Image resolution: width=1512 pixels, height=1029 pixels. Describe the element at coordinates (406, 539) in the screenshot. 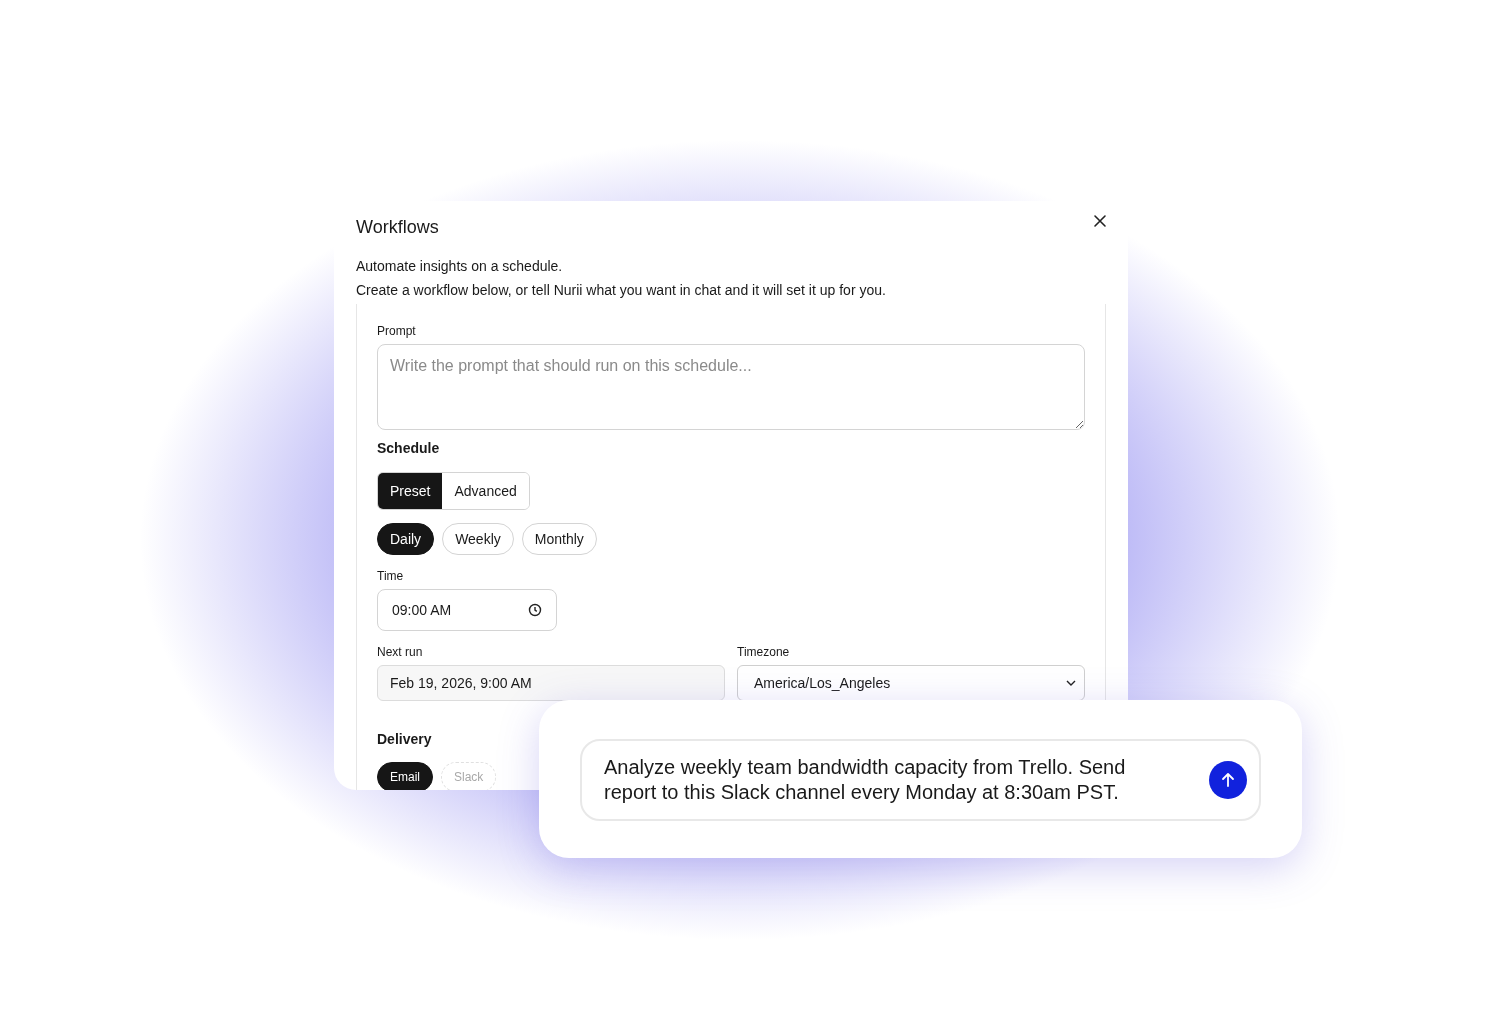

I see `frequency-pill: Daily` at that location.